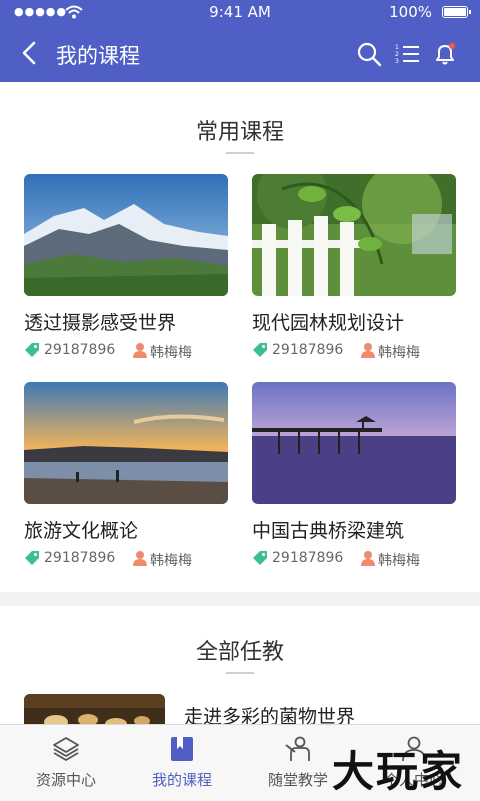  I want to click on tab-my-courses: 我的课程, so click(182, 763).